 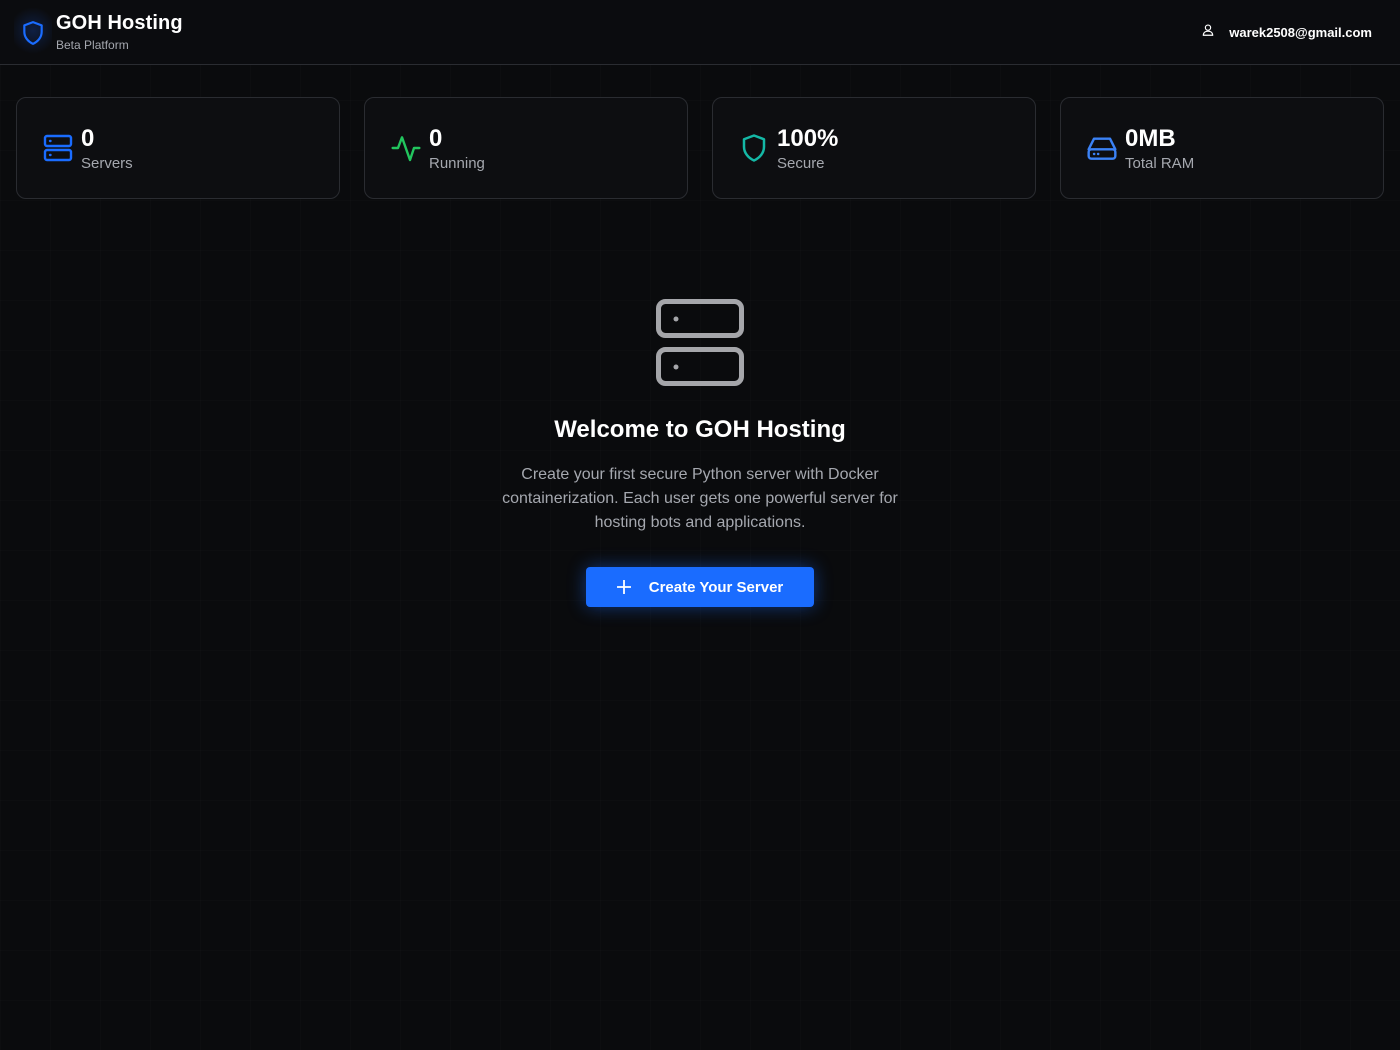 What do you see at coordinates (107, 163) in the screenshot?
I see `stat-label-servers: Servers` at bounding box center [107, 163].